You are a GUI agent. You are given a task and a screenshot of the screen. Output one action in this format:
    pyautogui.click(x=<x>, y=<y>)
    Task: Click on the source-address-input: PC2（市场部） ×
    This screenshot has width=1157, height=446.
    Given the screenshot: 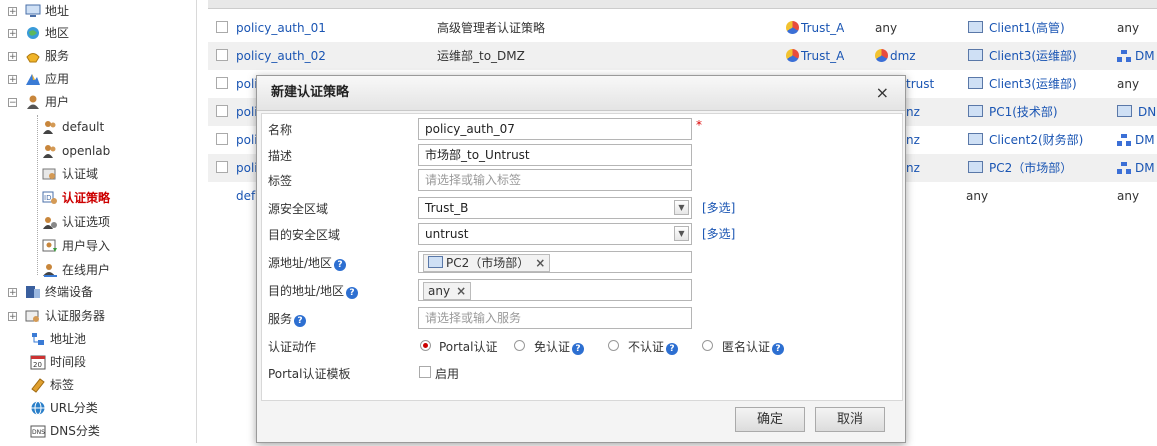 What is the action you would take?
    pyautogui.click(x=555, y=262)
    